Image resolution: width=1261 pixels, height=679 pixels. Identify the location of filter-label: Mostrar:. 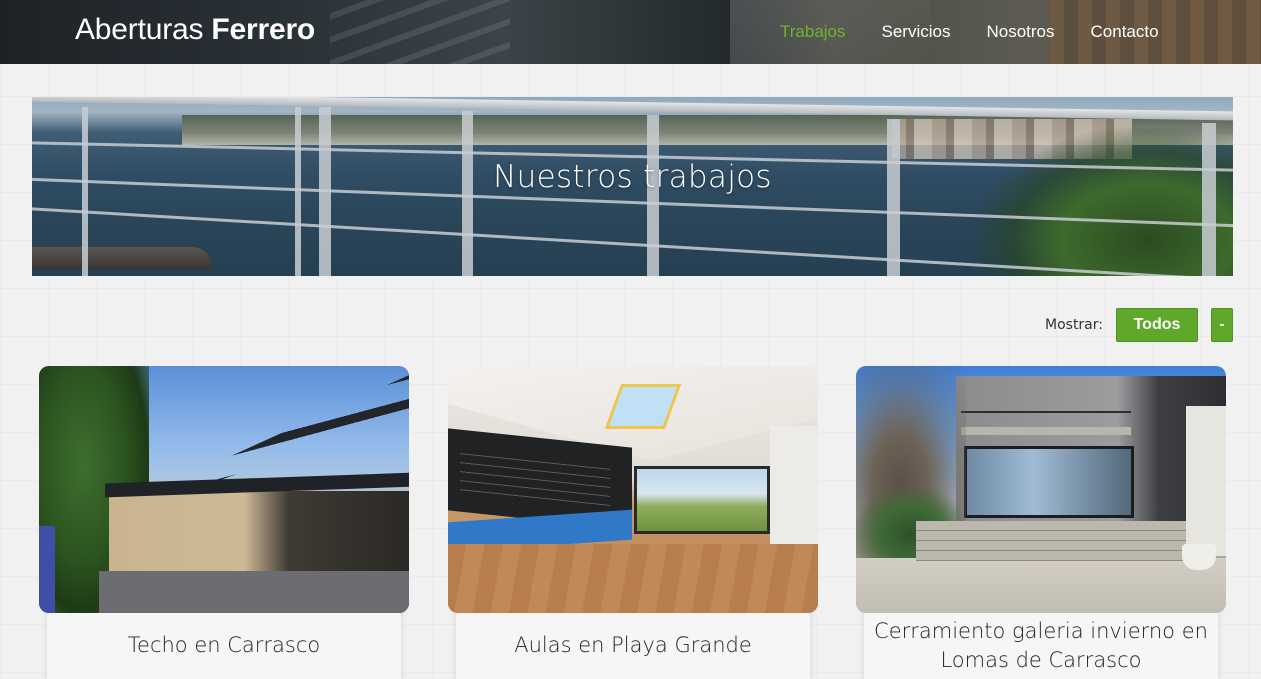
(1074, 325).